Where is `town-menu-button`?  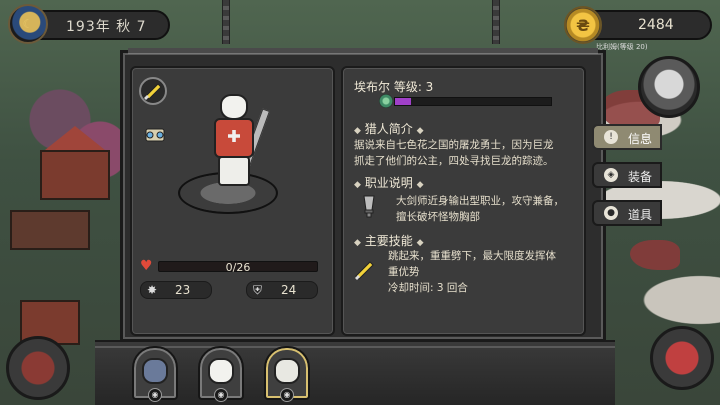
town-menu-button is located at coordinates (38, 368).